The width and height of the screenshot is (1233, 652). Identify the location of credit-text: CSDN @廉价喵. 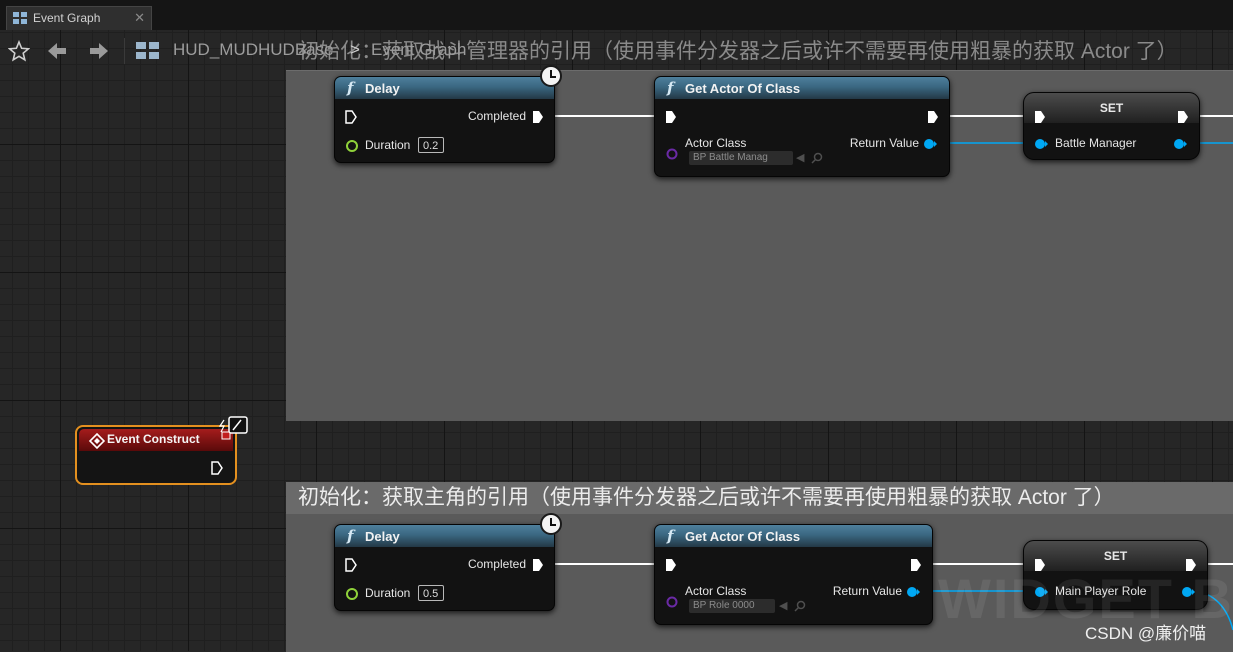
(1146, 633).